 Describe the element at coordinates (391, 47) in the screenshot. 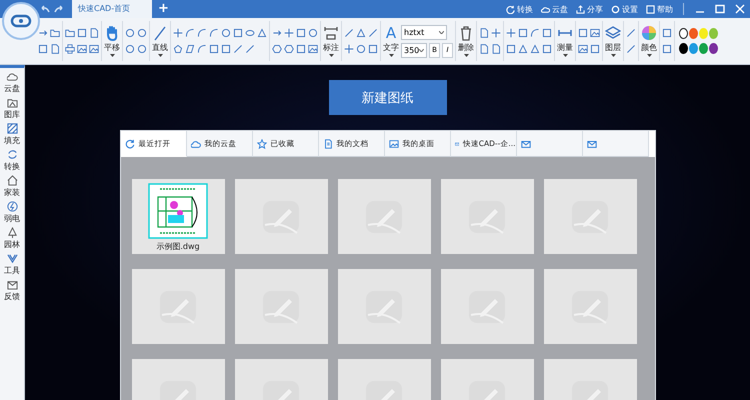

I see `tool-label: 文字` at that location.